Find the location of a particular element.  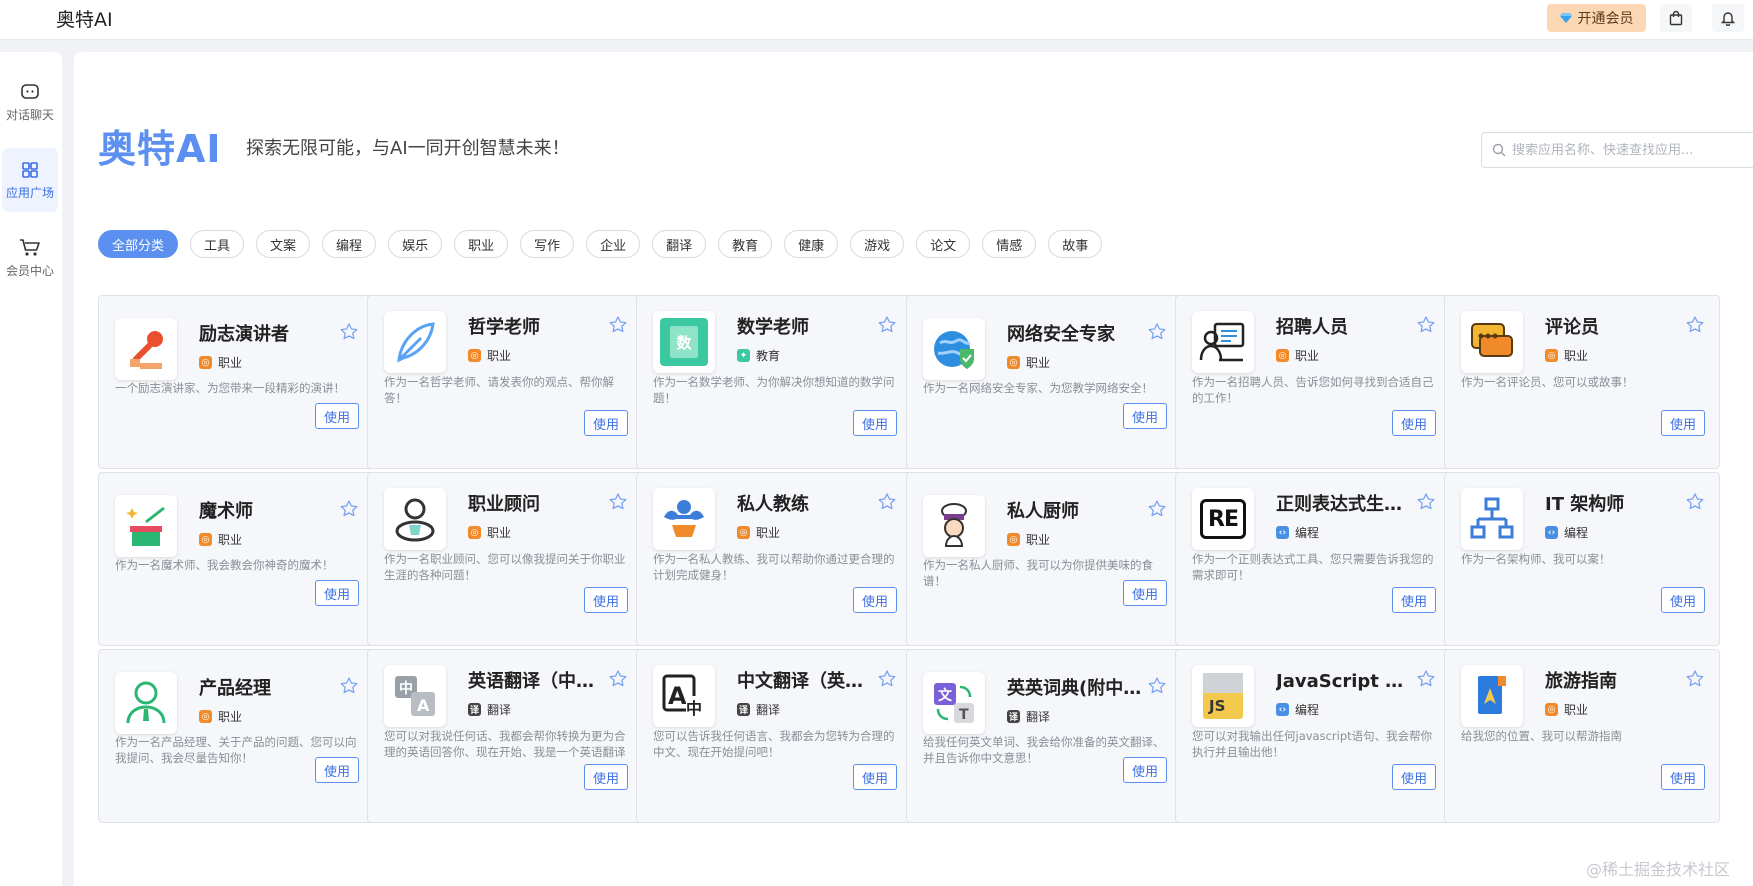

tag-translate-icon: 译 is located at coordinates (1013, 716).